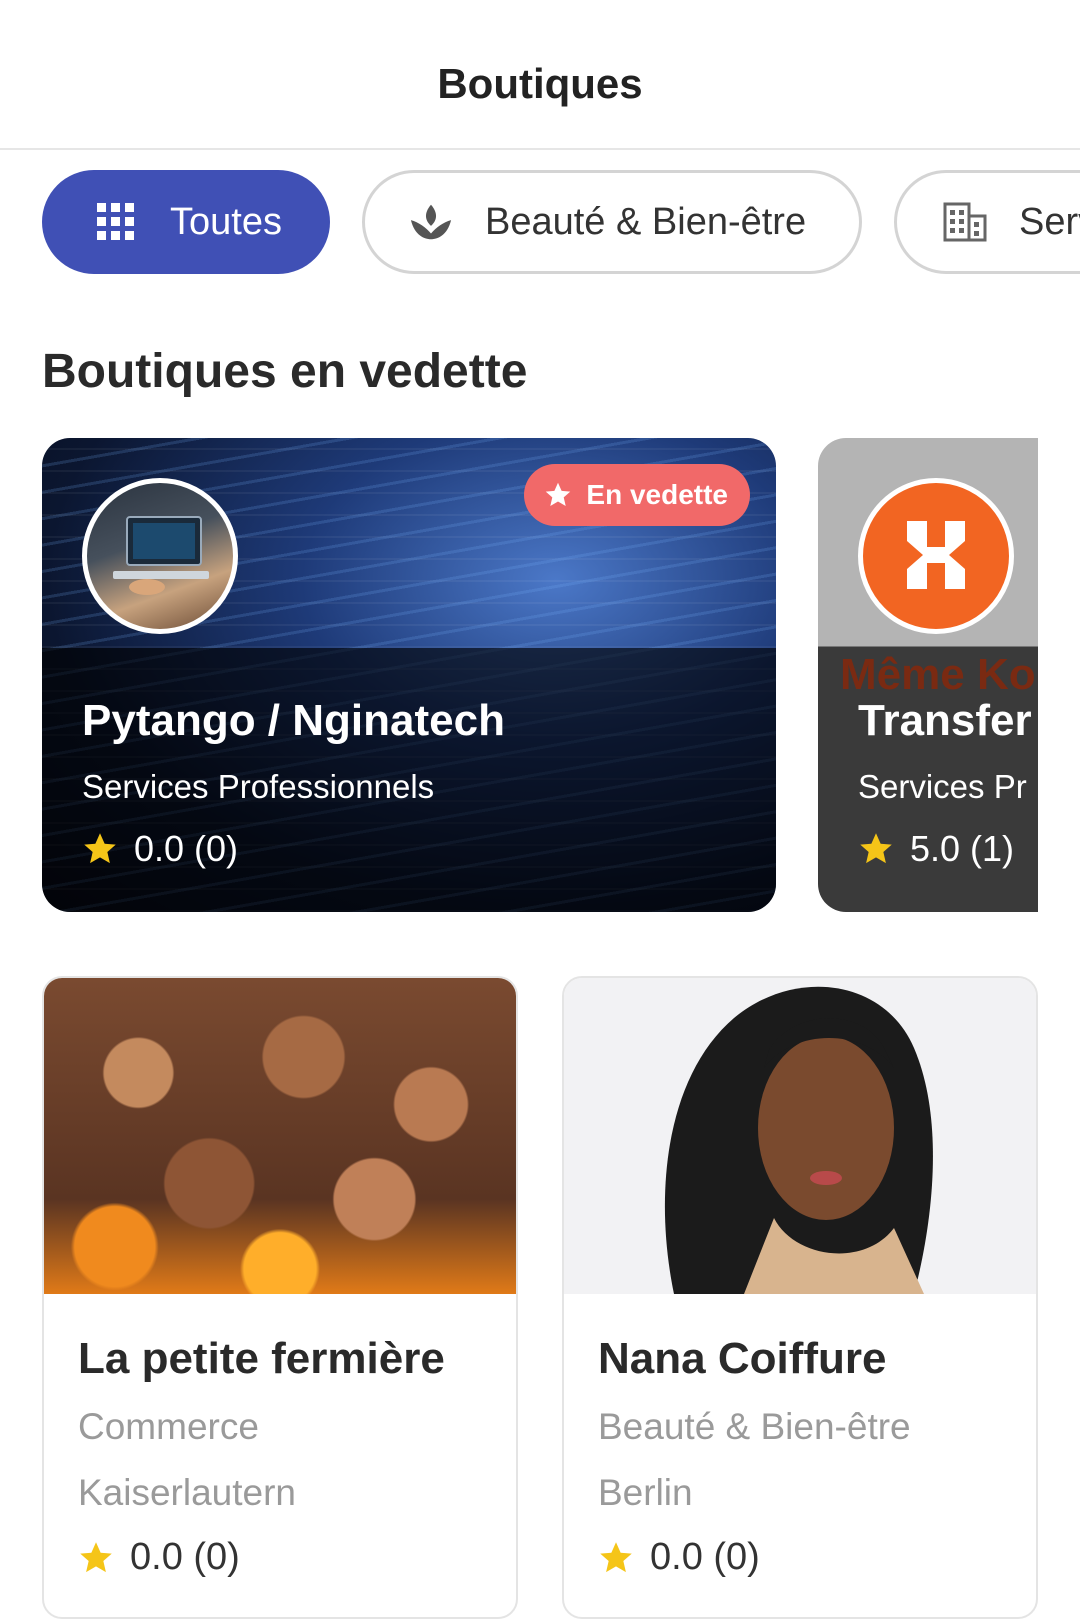 This screenshot has width=1080, height=1619. Describe the element at coordinates (160, 556) in the screenshot. I see `shop-avatar` at that location.